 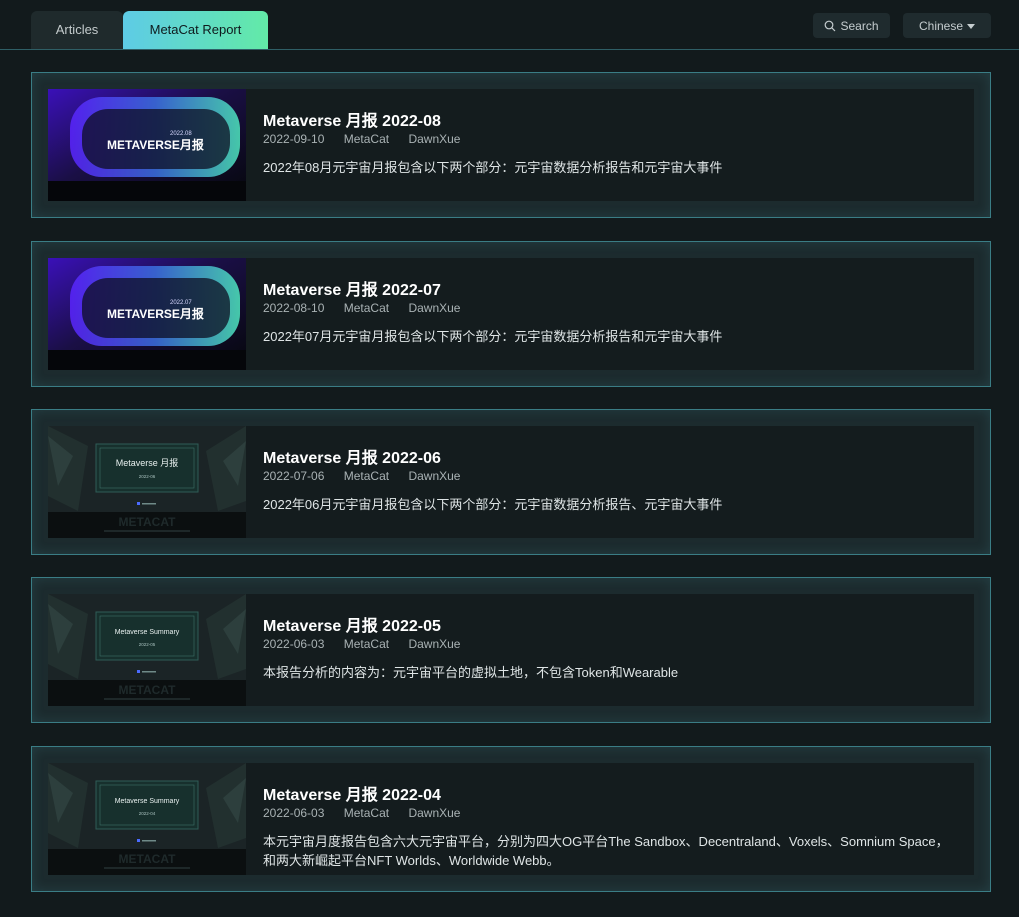 I want to click on report-meta: 2022-07-06 MetaCat DawnXue, so click(x=369, y=476).